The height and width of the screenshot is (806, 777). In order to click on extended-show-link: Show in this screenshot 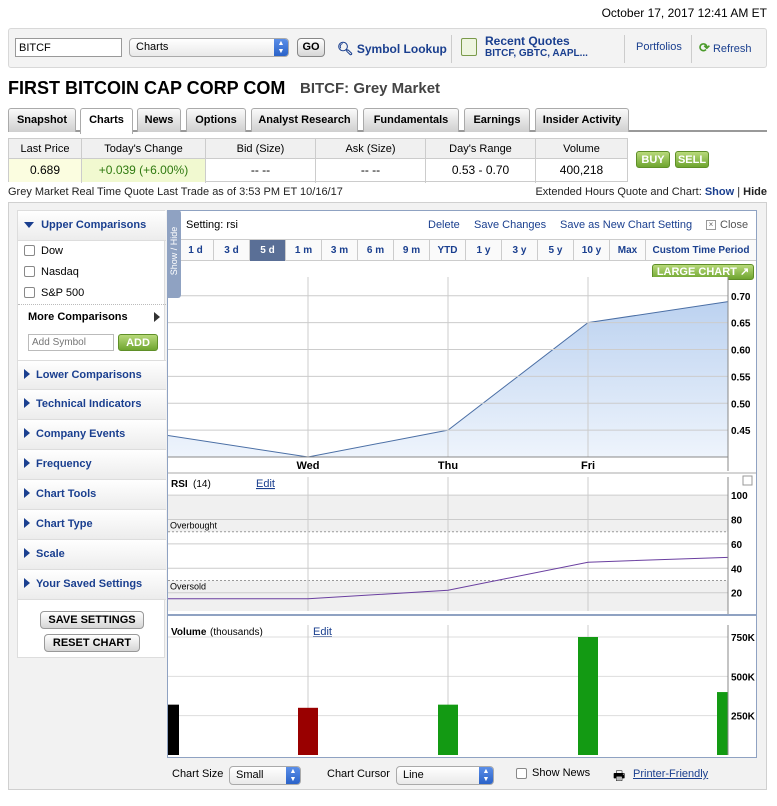, I will do `click(719, 192)`.